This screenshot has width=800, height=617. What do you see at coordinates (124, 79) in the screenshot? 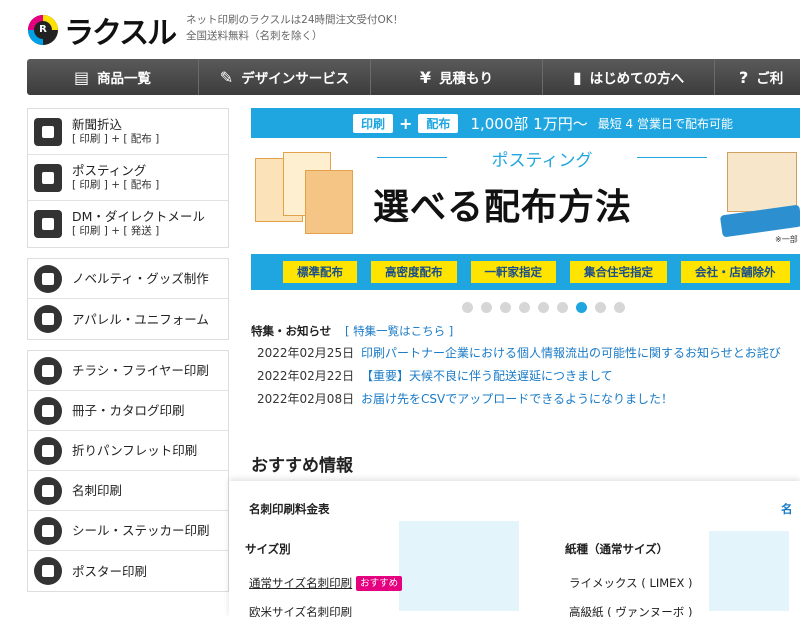
I see `nav-products-label: 商品一覧` at bounding box center [124, 79].